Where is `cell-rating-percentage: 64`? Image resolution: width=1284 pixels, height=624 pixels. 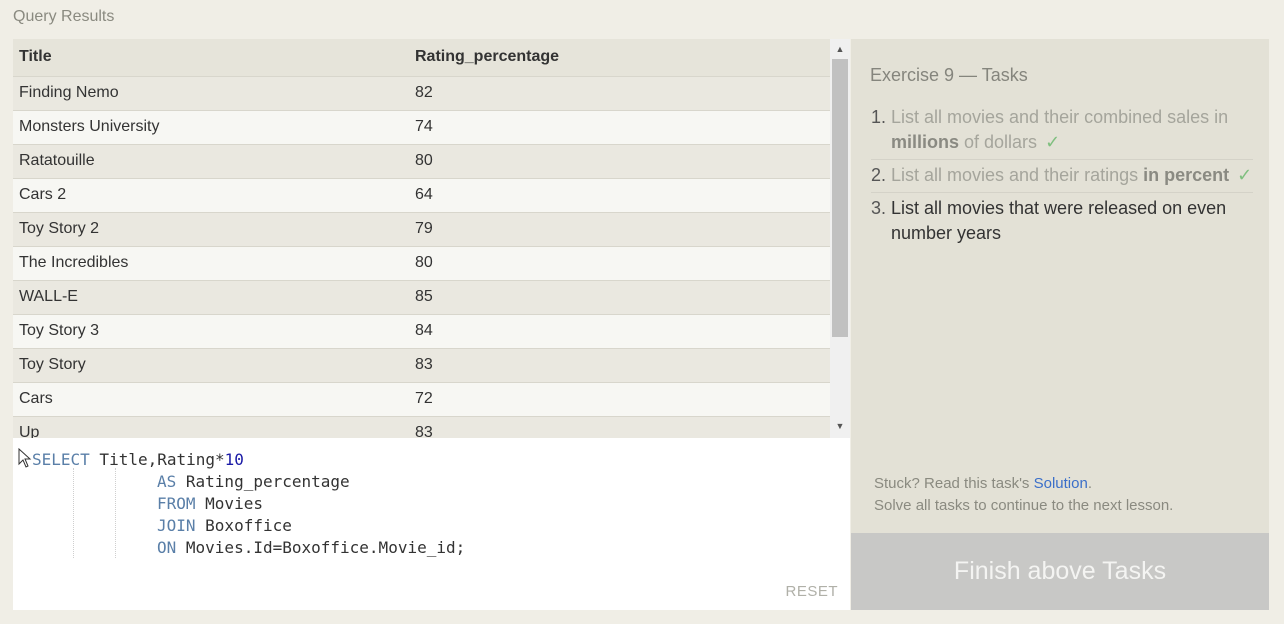 cell-rating-percentage: 64 is located at coordinates (619, 194).